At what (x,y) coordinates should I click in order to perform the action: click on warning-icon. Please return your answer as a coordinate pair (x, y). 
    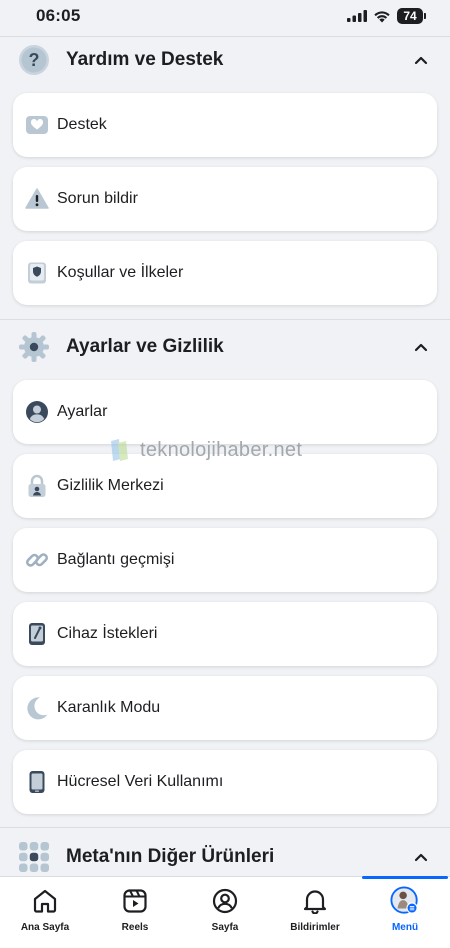
    Looking at the image, I should click on (37, 199).